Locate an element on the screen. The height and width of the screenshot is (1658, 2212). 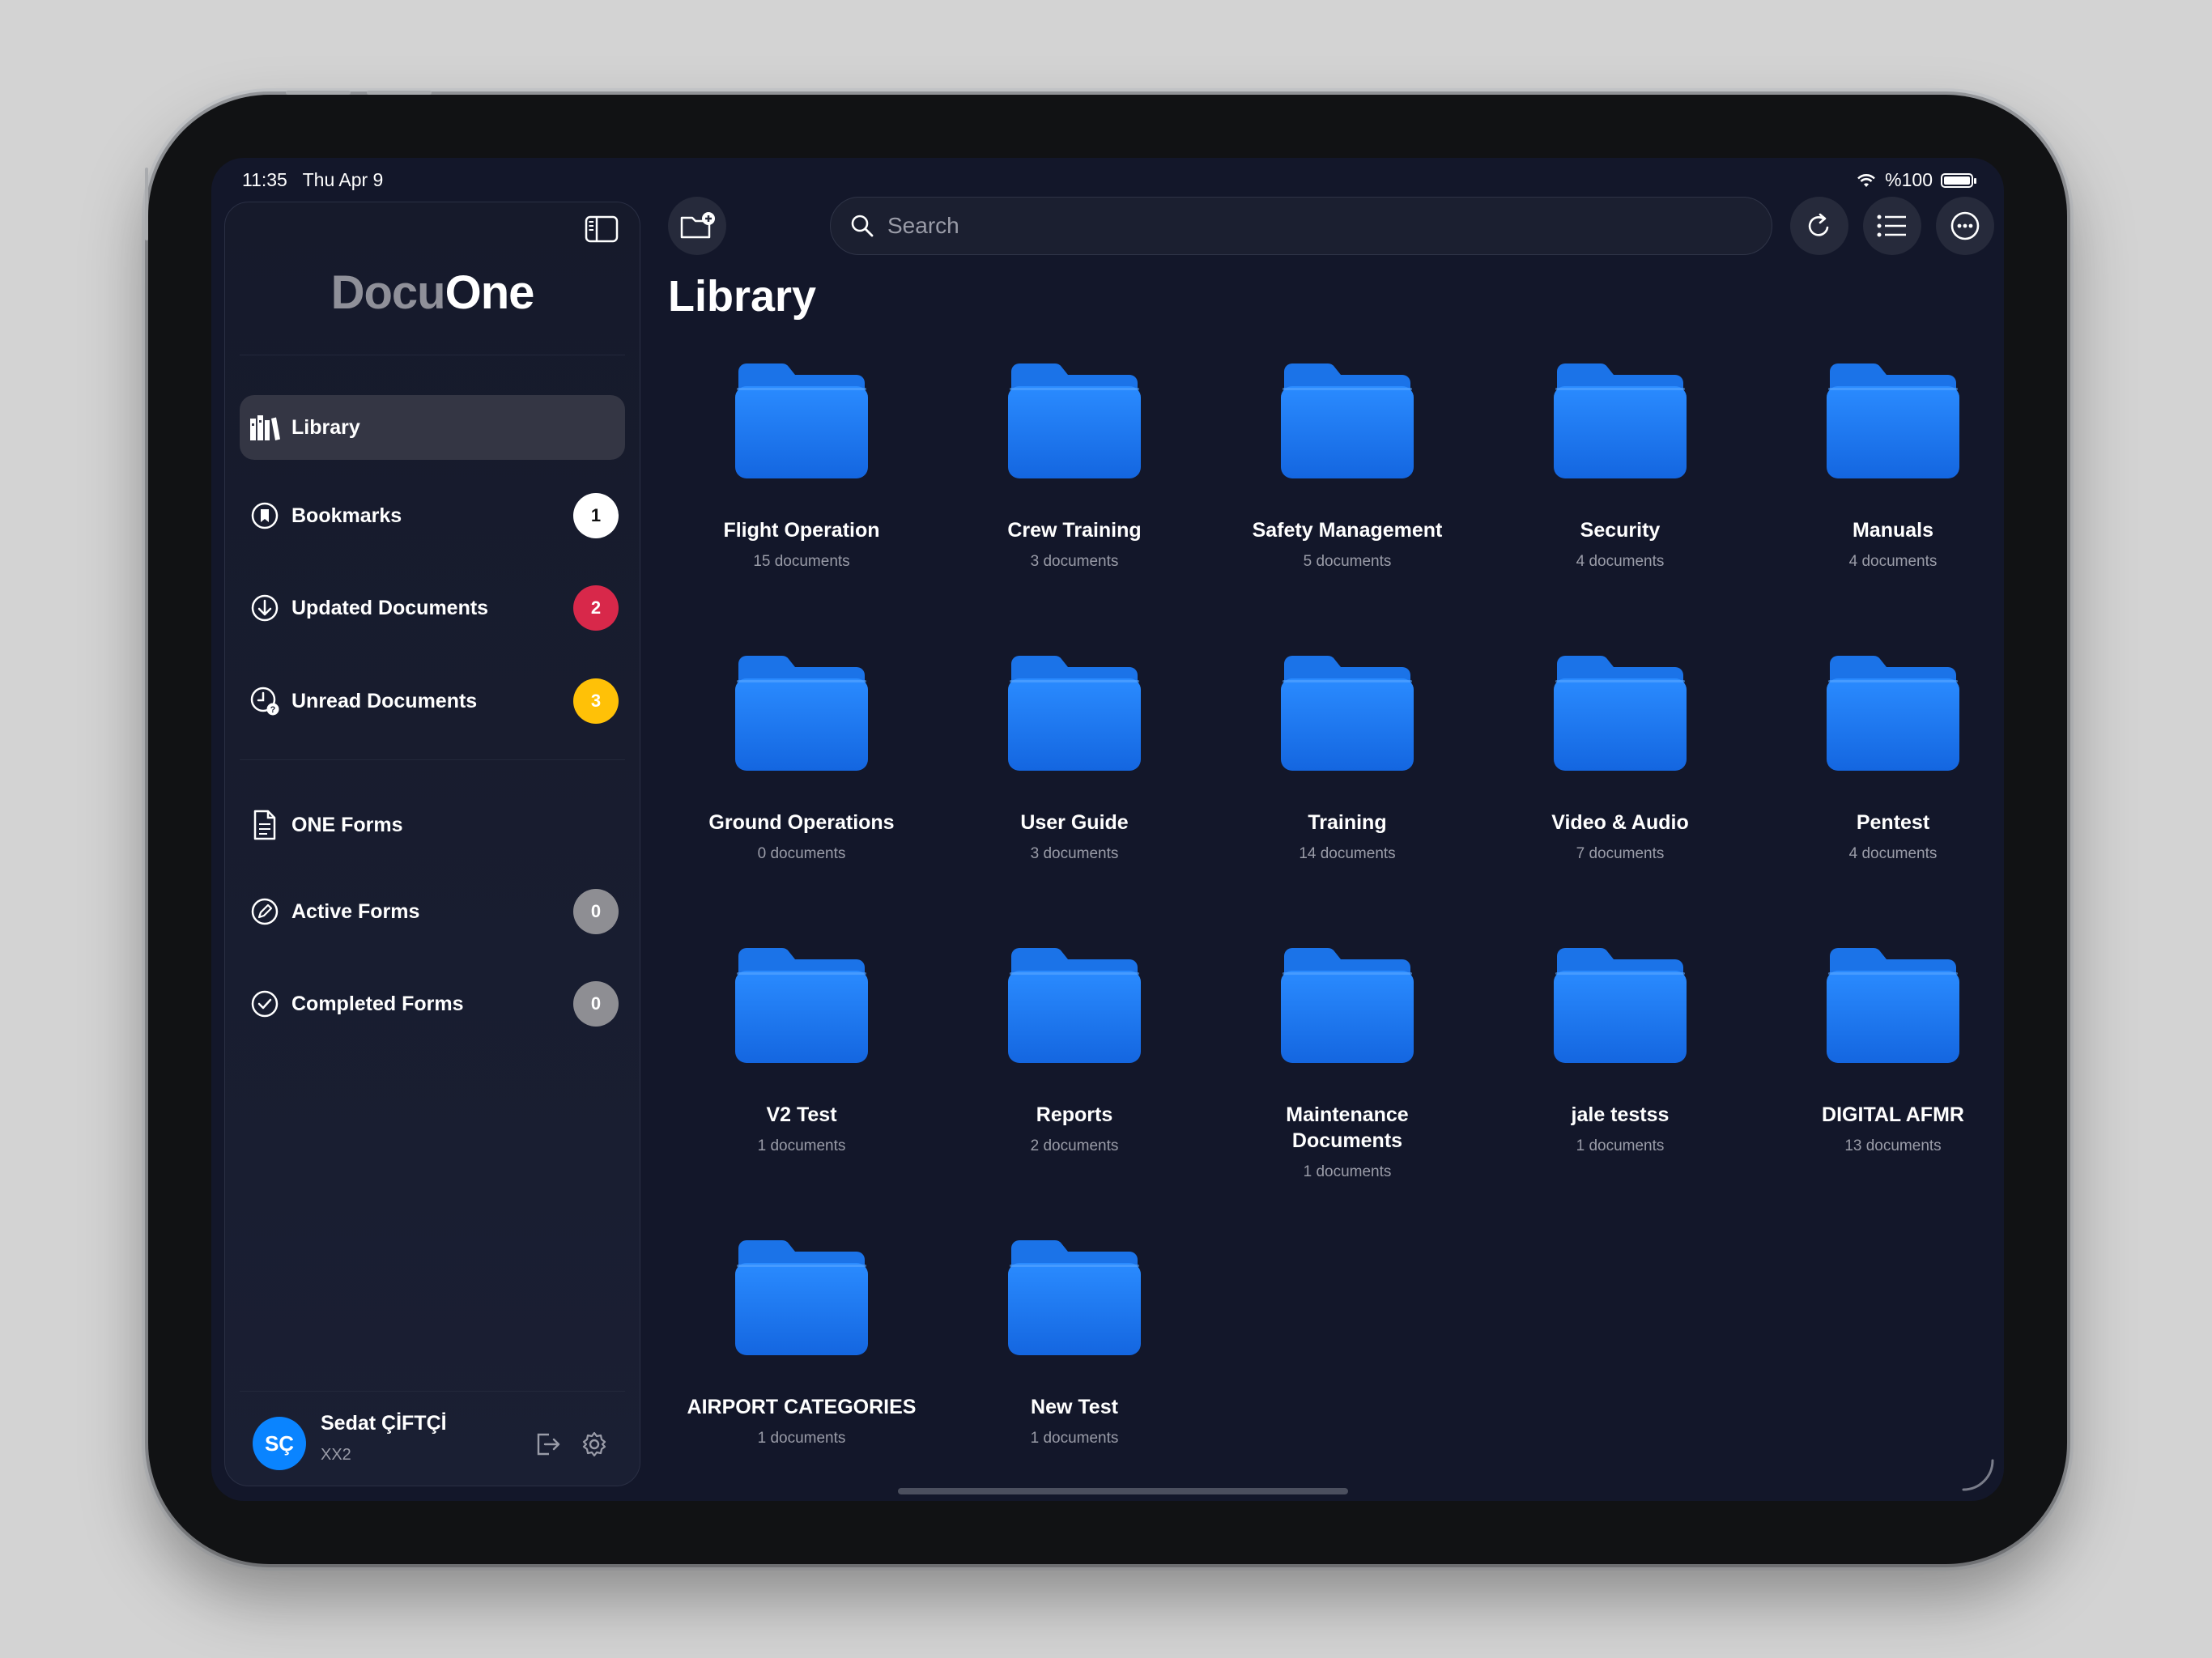
sidebar-item-label: Active Forms is located at coordinates (356, 911).